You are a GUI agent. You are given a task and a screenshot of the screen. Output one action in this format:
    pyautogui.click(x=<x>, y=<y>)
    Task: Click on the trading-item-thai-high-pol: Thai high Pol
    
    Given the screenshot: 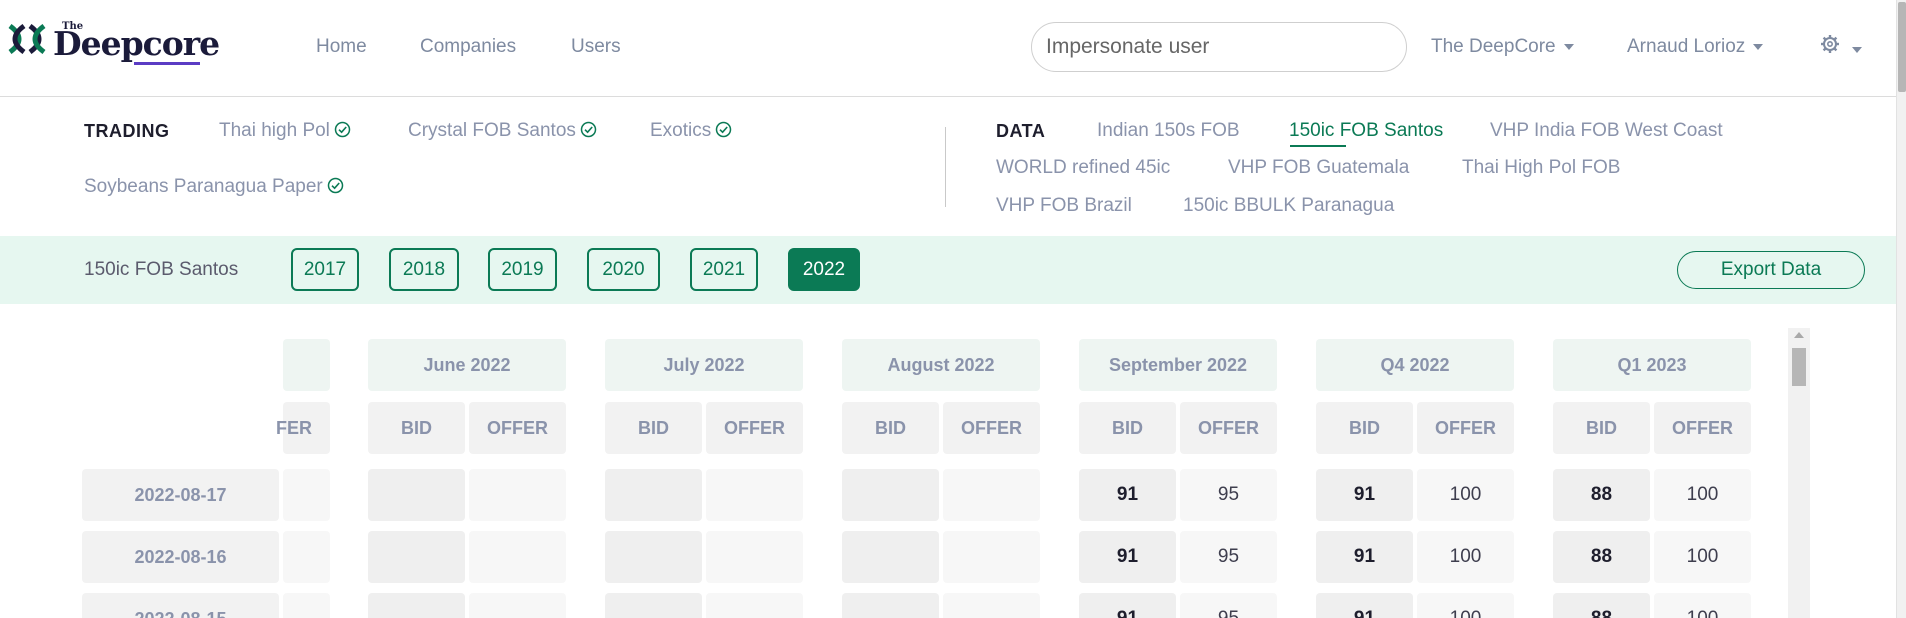 What is the action you would take?
    pyautogui.click(x=285, y=131)
    